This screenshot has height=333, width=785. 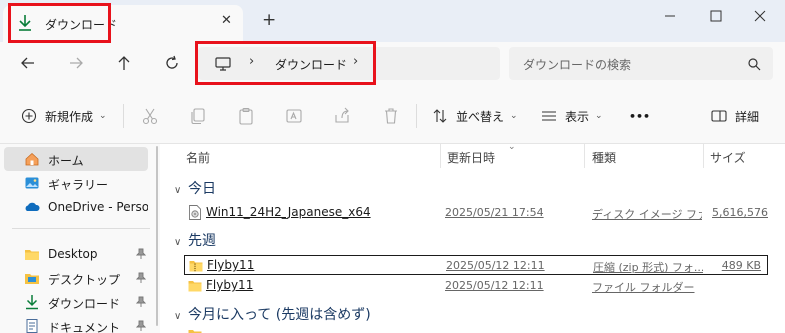 I want to click on refresh-icon, so click(x=172, y=63).